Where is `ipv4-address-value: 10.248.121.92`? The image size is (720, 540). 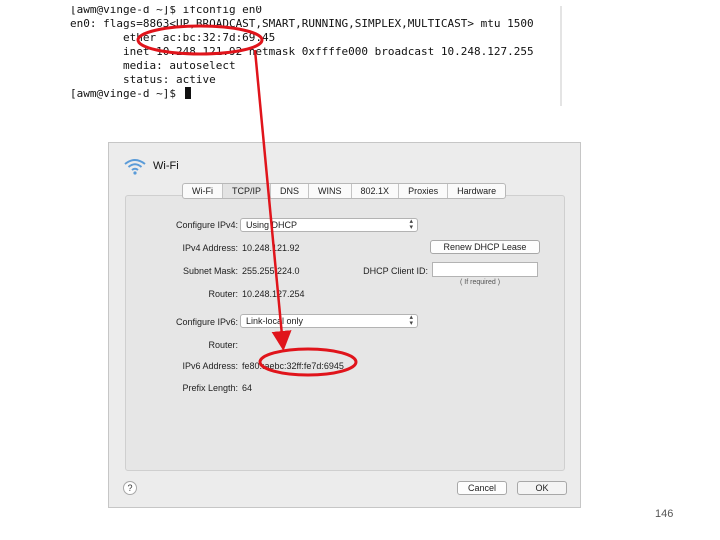
ipv4-address-value: 10.248.121.92 is located at coordinates (271, 248).